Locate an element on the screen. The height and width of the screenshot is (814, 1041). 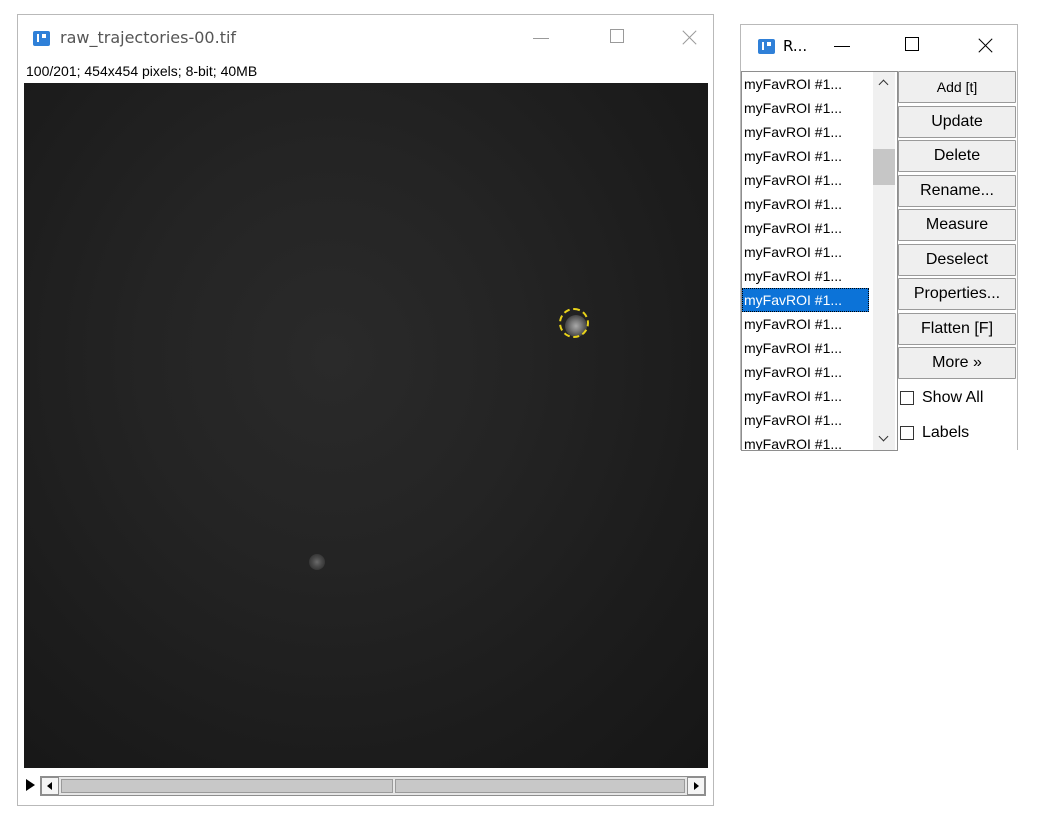
scroll-up-icon is located at coordinates (884, 83).